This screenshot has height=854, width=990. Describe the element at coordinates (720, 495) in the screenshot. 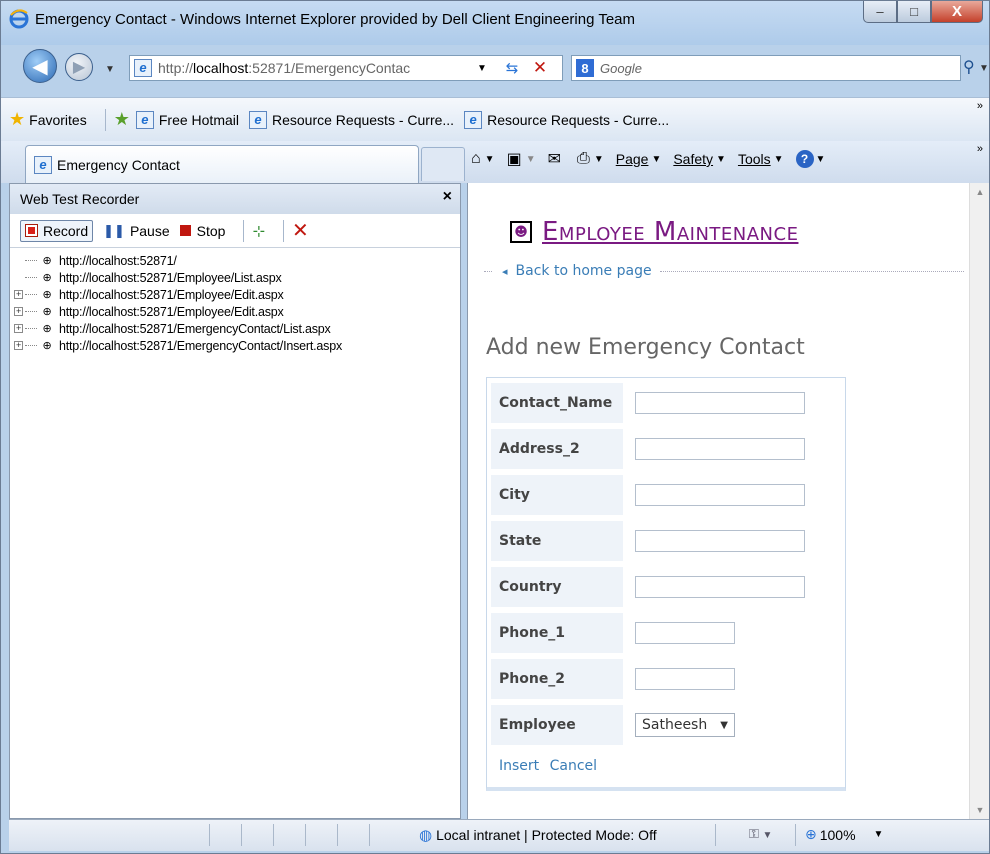

I see `city-input` at that location.